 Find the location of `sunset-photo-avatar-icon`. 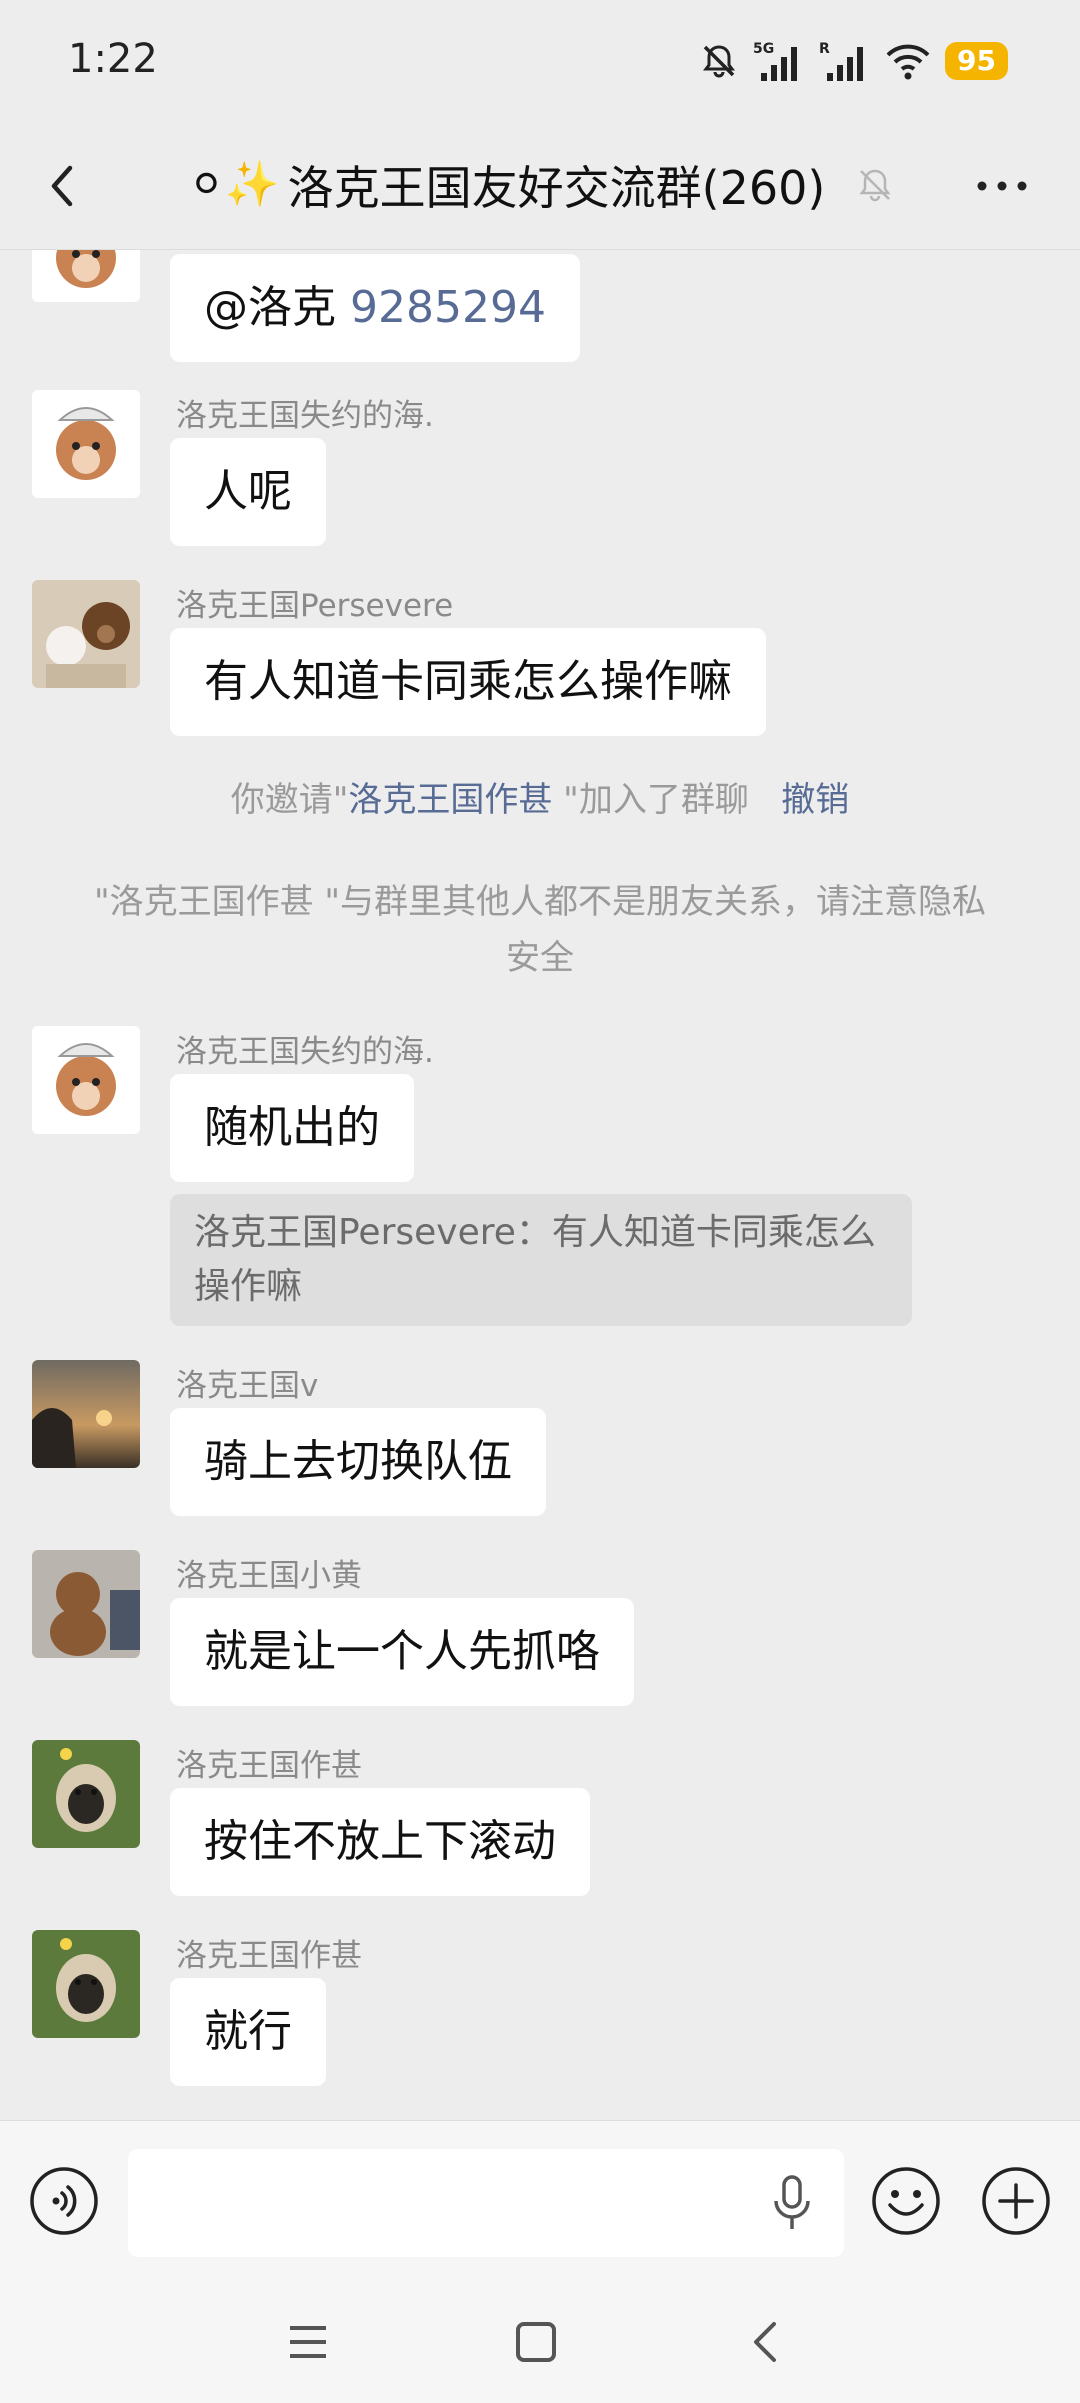

sunset-photo-avatar-icon is located at coordinates (86, 1414).